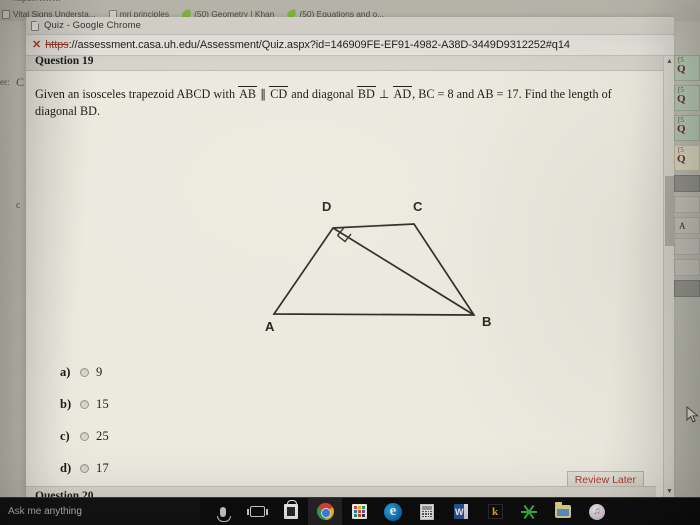 Image resolution: width=700 pixels, height=525 pixels. What do you see at coordinates (57, 45) in the screenshot?
I see `url-scheme: https` at bounding box center [57, 45].